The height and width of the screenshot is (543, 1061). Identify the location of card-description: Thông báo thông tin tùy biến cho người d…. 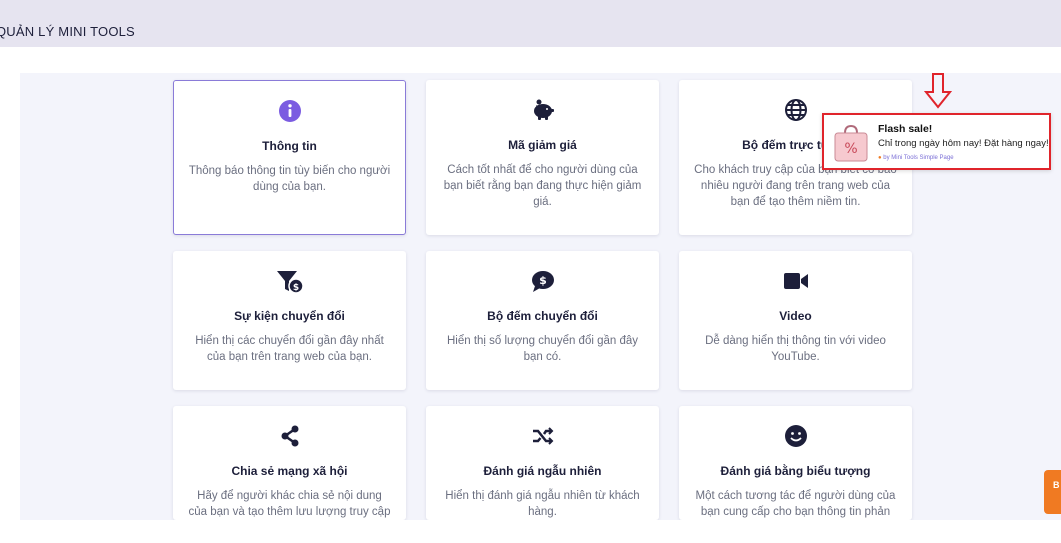
(289, 179).